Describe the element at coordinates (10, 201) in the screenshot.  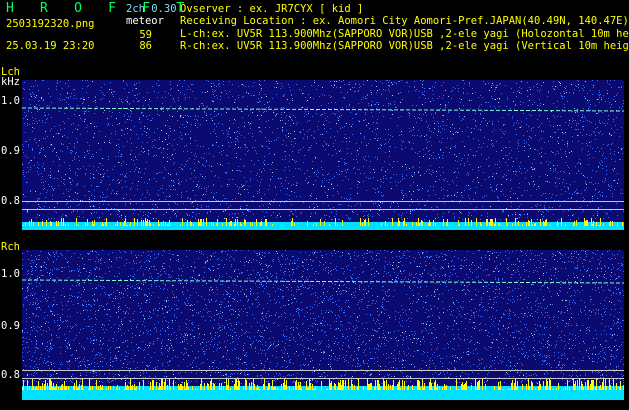
I see `lch-y-tick: 0.8` at that location.